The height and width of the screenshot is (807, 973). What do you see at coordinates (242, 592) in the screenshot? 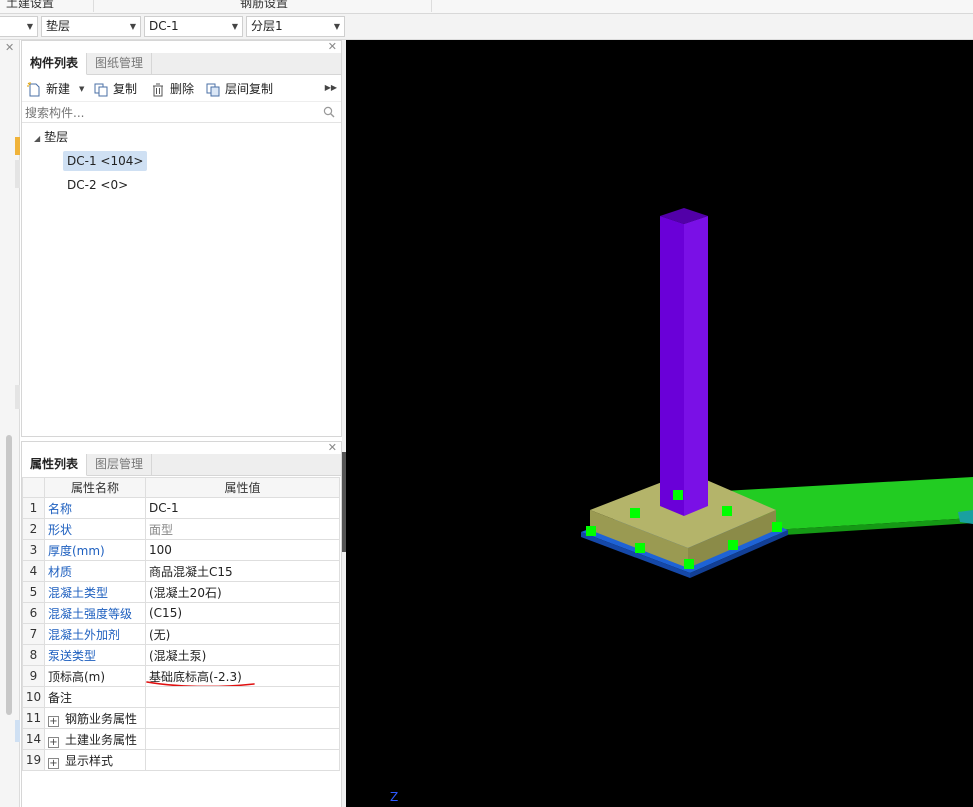
I see `property-value: (混凝土20石)` at bounding box center [242, 592].